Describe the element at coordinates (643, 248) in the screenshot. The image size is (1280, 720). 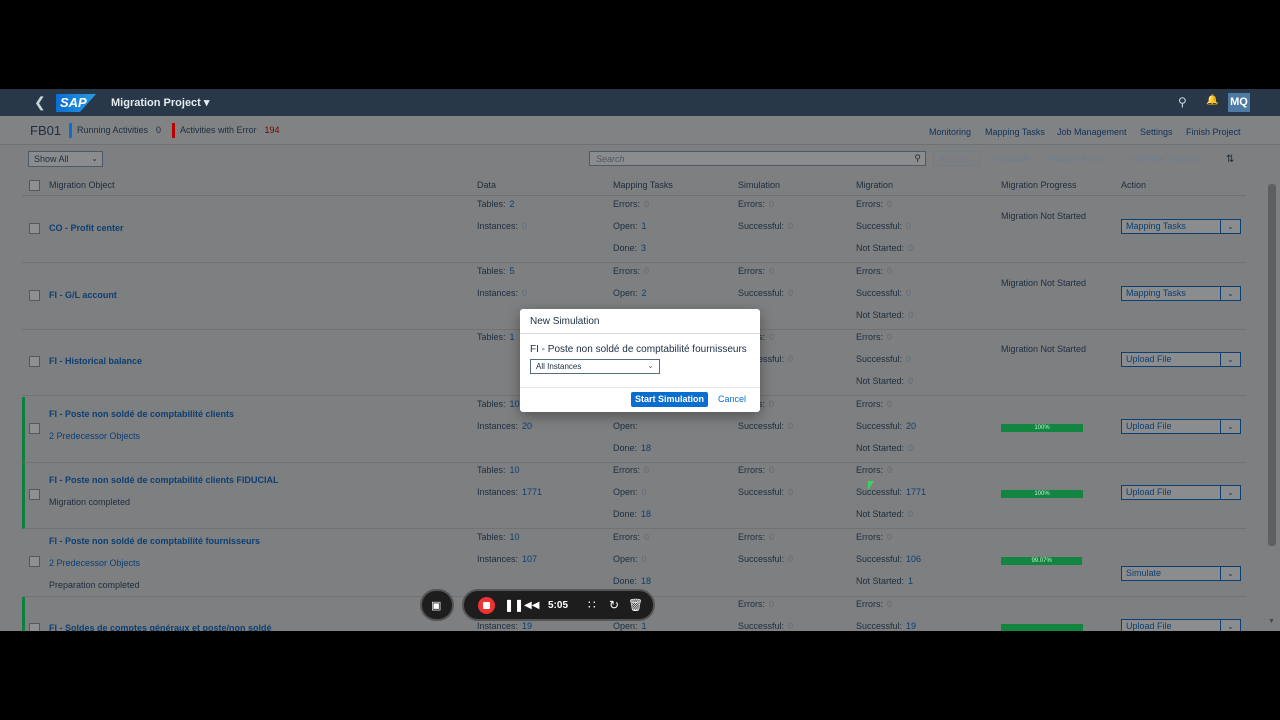
I see `mapping-done-value: 3` at that location.